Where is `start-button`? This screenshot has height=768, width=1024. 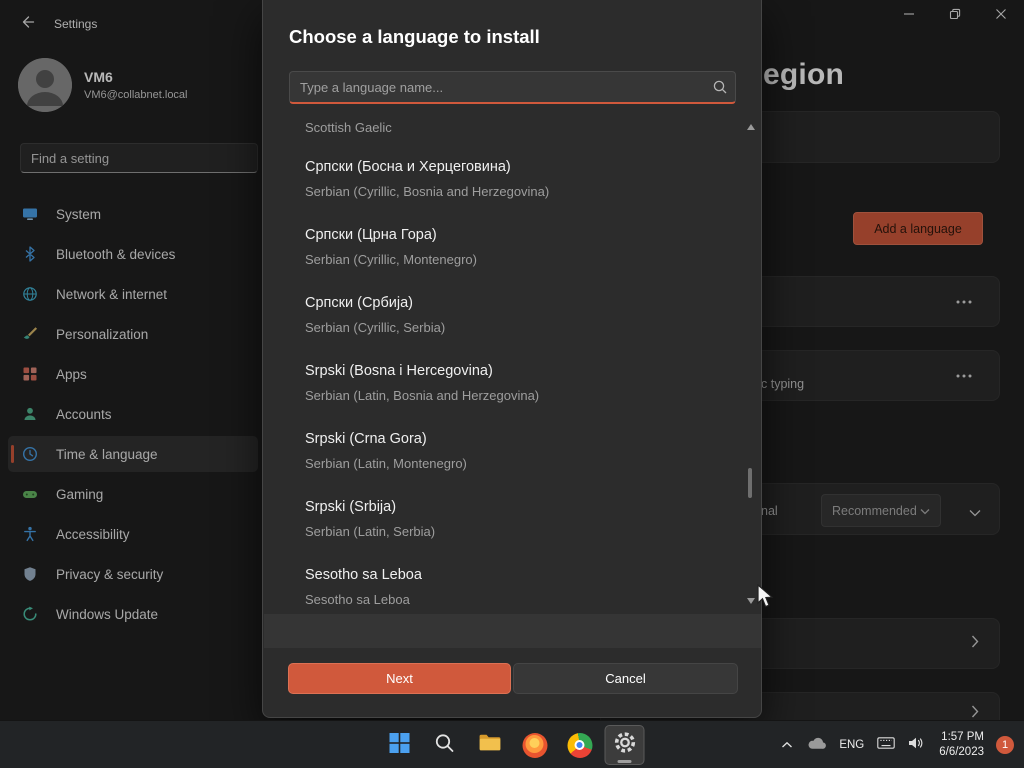 start-button is located at coordinates (400, 745).